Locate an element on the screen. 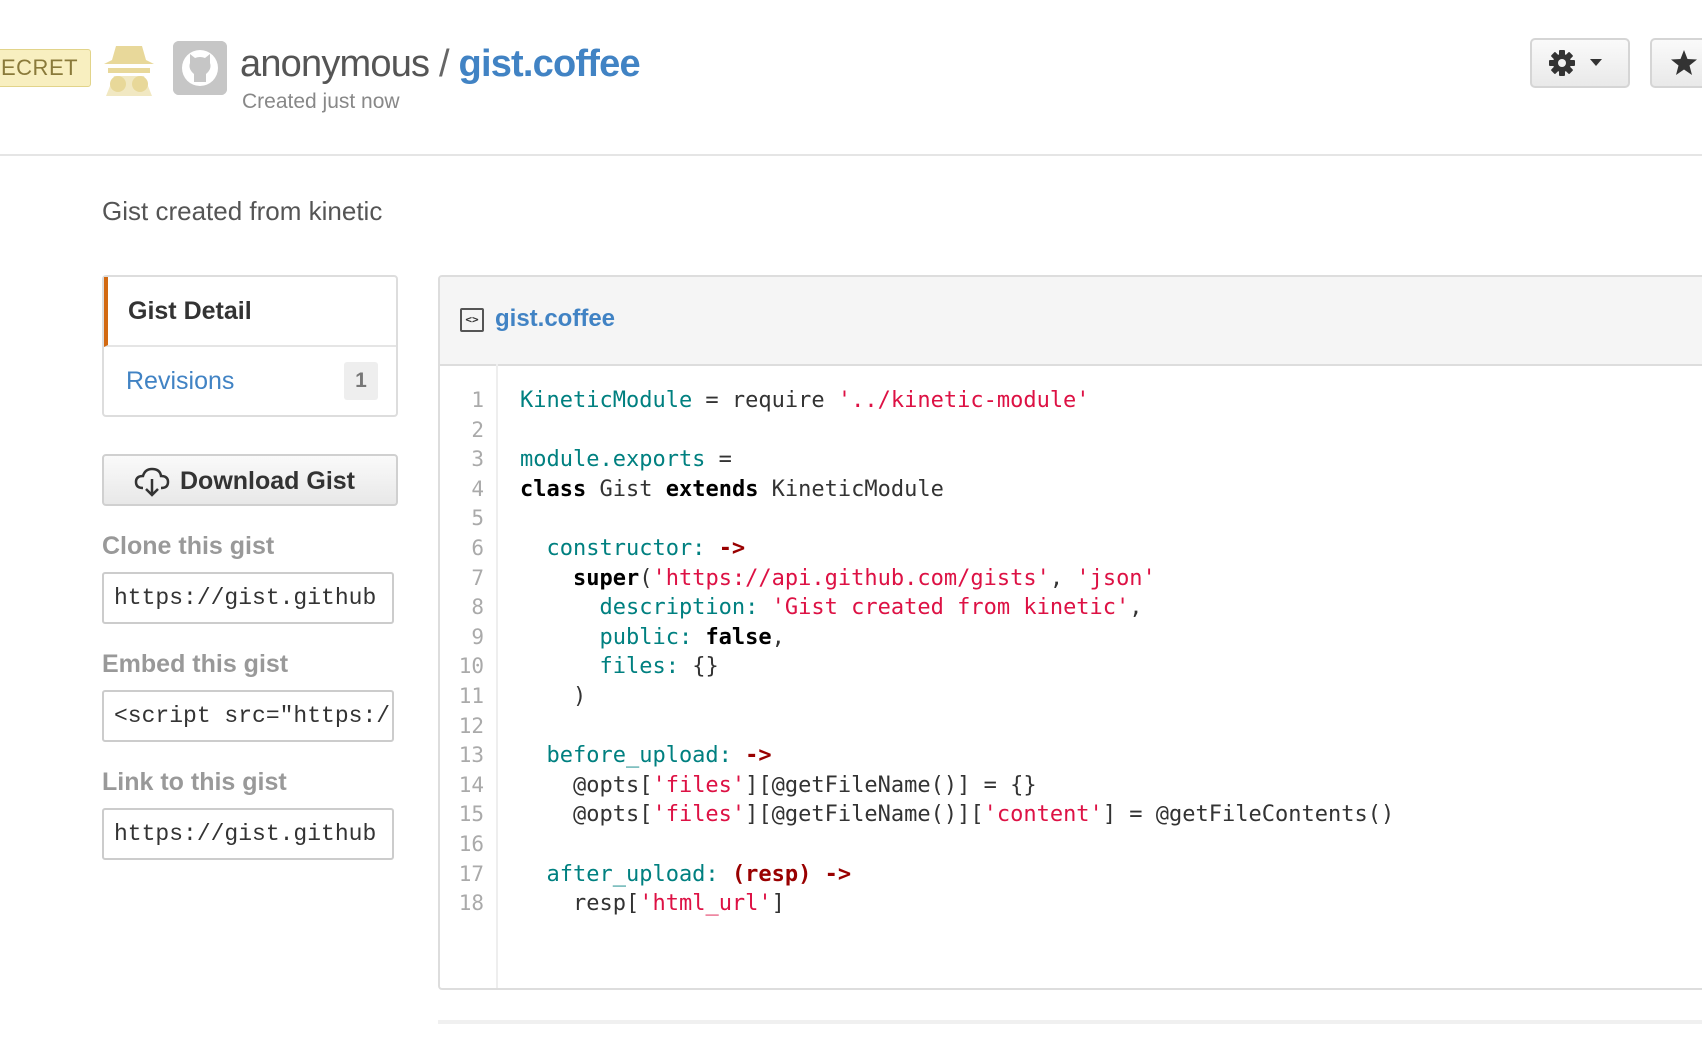  code-token: 'content' is located at coordinates (1043, 815).